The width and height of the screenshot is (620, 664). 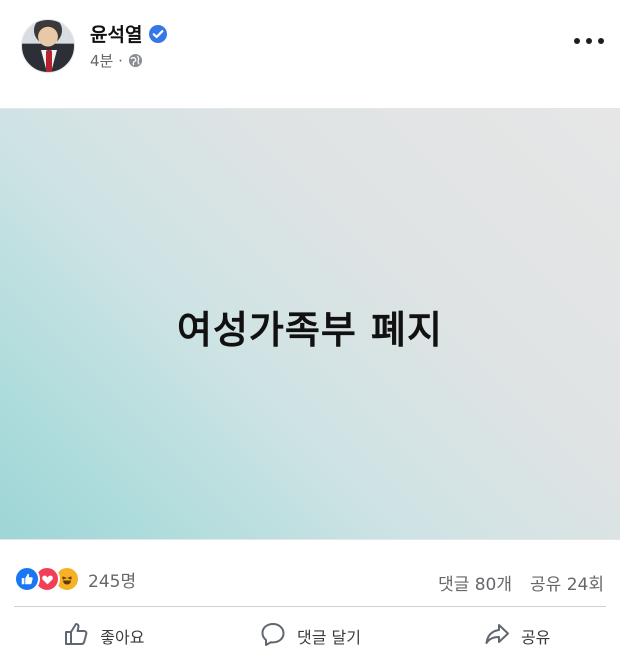 I want to click on divider, so click(x=310, y=606).